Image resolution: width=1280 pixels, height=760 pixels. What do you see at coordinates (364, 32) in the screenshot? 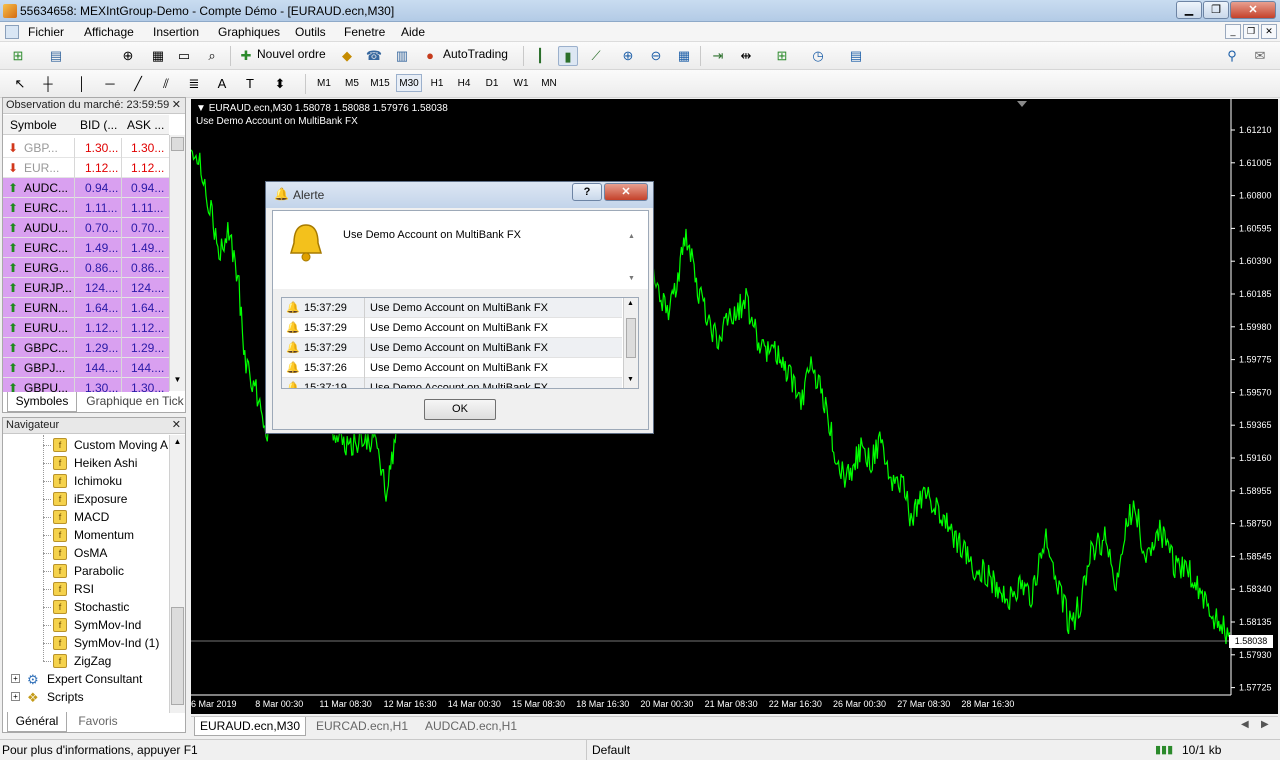
I see `menu-fenetre: Fenetre` at bounding box center [364, 32].